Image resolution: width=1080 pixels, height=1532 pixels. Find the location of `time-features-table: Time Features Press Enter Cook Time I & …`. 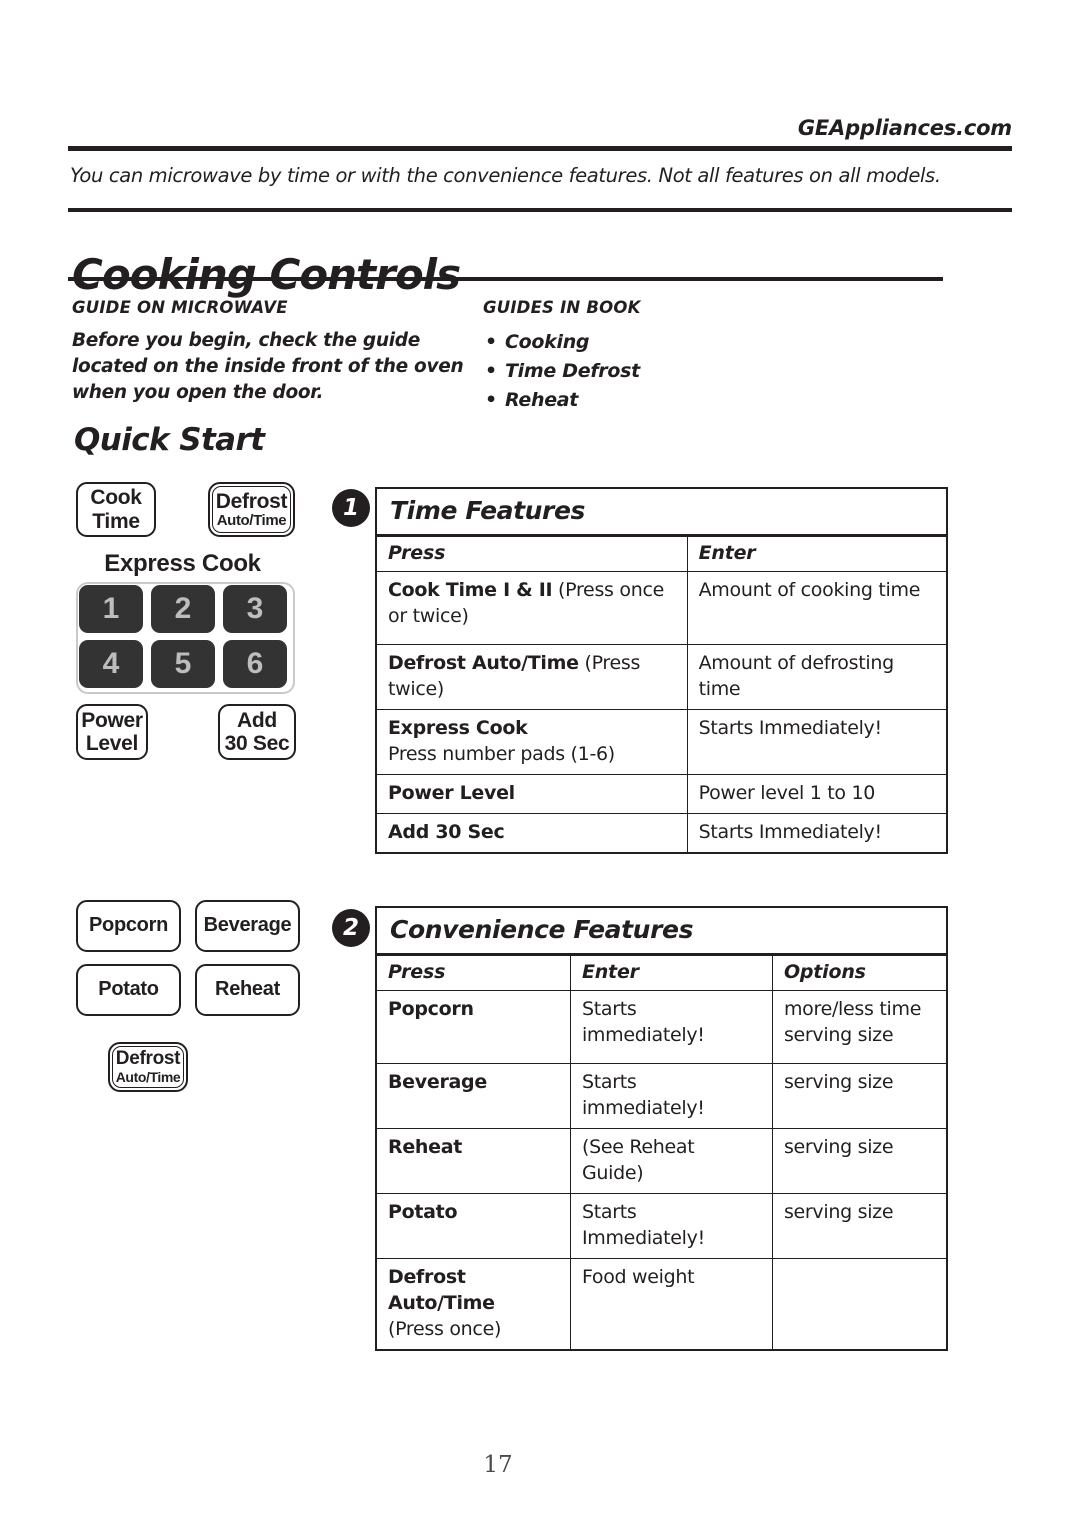

time-features-table: Time Features Press Enter Cook Time I & … is located at coordinates (661, 670).